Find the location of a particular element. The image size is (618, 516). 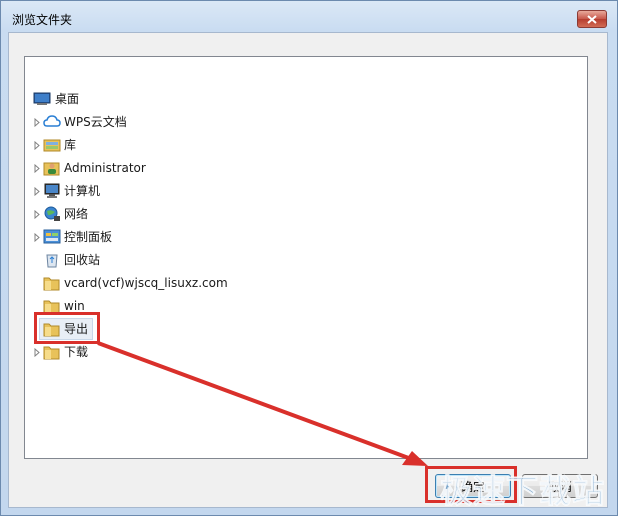

tree-item-network: 网络 is located at coordinates (180, 214).